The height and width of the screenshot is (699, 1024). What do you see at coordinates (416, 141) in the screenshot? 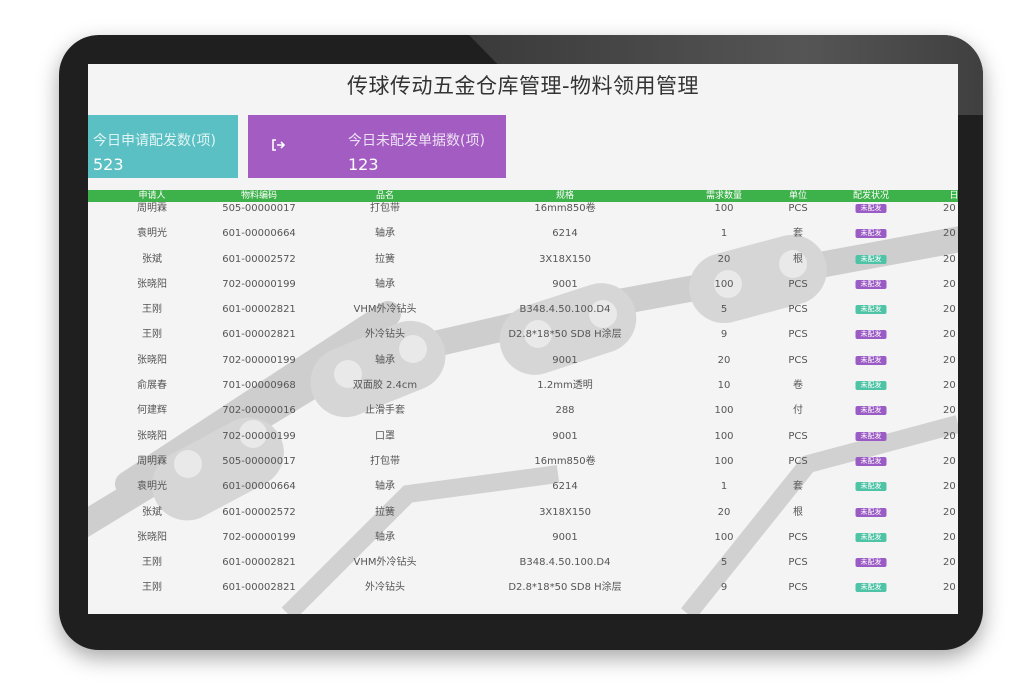
I see `today-undelivered-label: 今日未配发单据数(项)` at bounding box center [416, 141].